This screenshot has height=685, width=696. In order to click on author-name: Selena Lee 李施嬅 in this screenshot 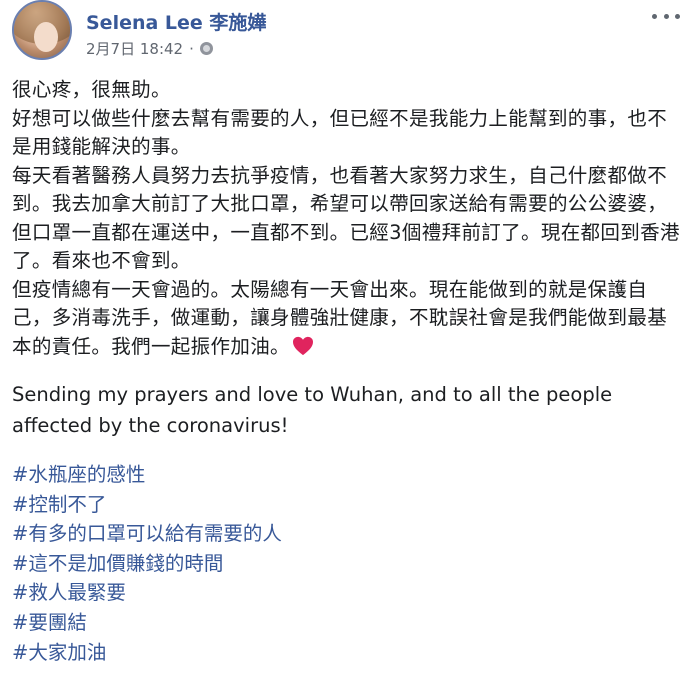, I will do `click(176, 21)`.